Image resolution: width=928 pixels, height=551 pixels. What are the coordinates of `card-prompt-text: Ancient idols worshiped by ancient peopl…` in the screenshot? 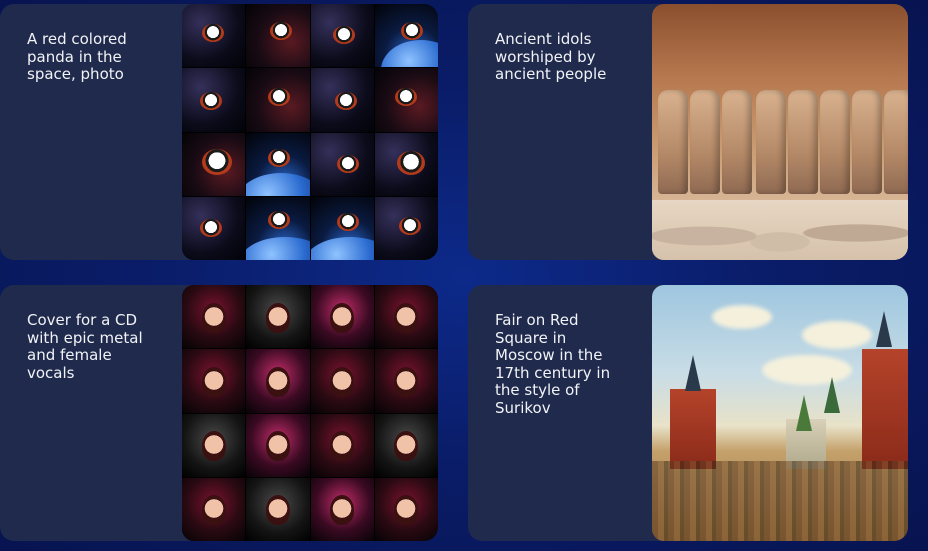 It's located at (551, 56).